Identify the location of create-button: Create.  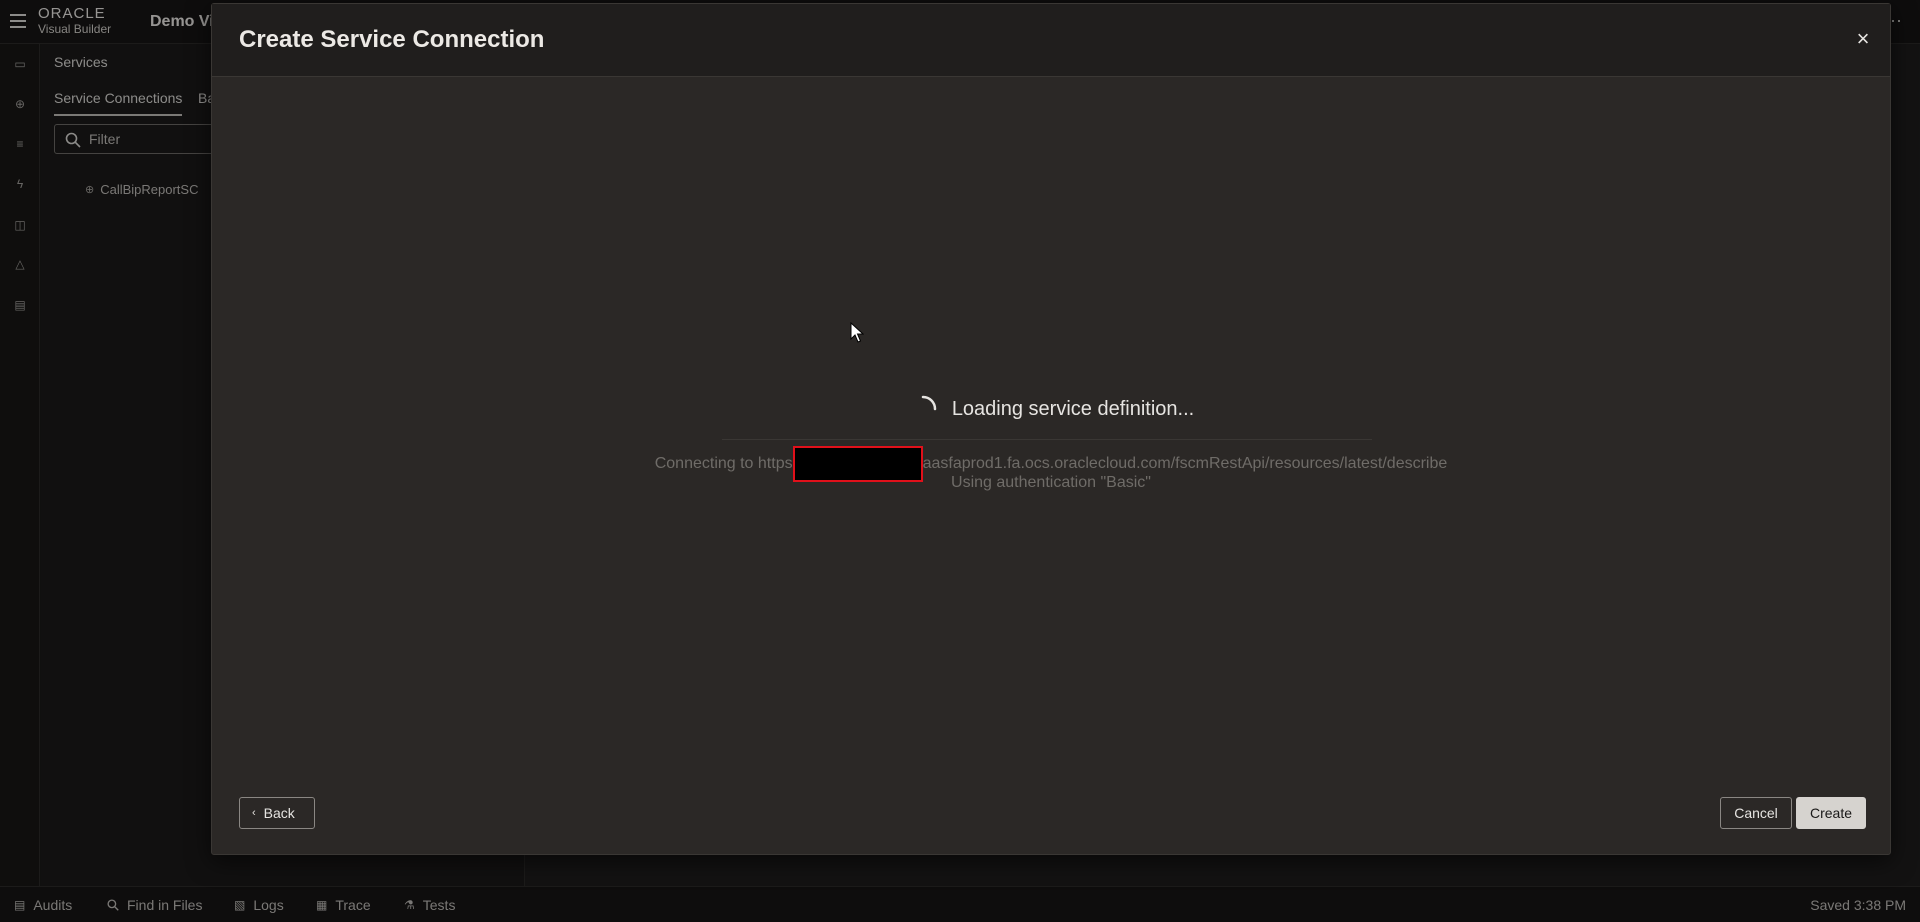
(1831, 813).